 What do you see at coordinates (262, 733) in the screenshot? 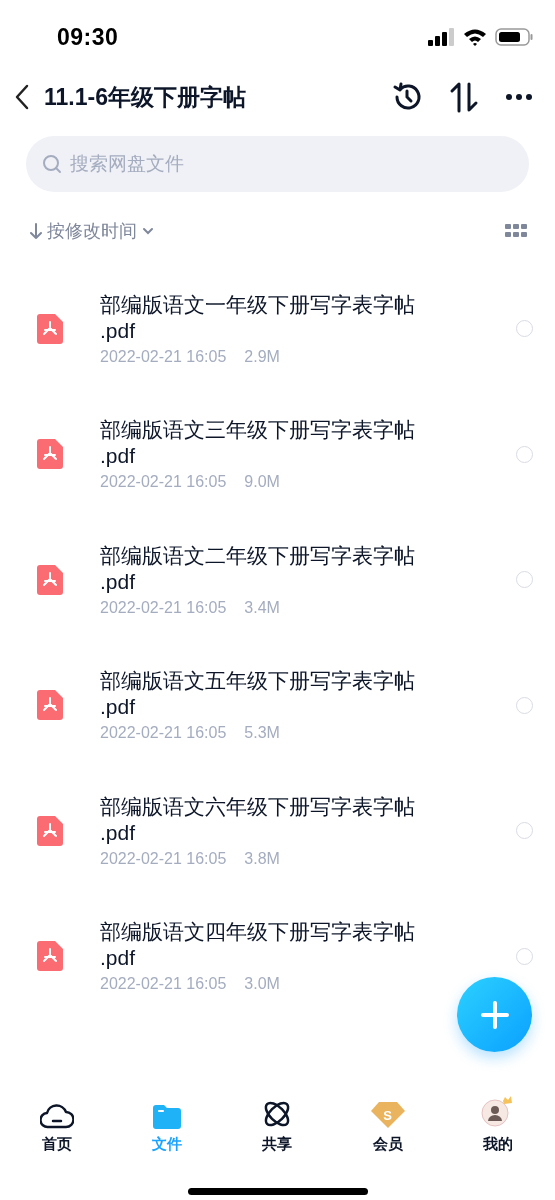
I see `file-size: 5.3M` at bounding box center [262, 733].